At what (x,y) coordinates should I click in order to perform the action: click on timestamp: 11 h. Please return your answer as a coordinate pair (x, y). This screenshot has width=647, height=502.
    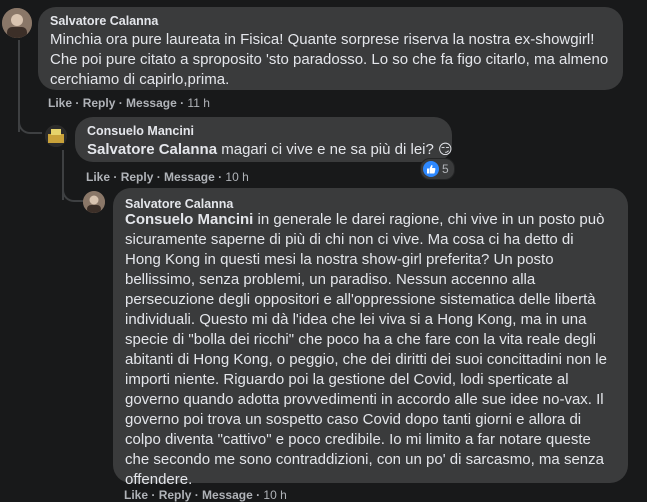
    Looking at the image, I should click on (198, 103).